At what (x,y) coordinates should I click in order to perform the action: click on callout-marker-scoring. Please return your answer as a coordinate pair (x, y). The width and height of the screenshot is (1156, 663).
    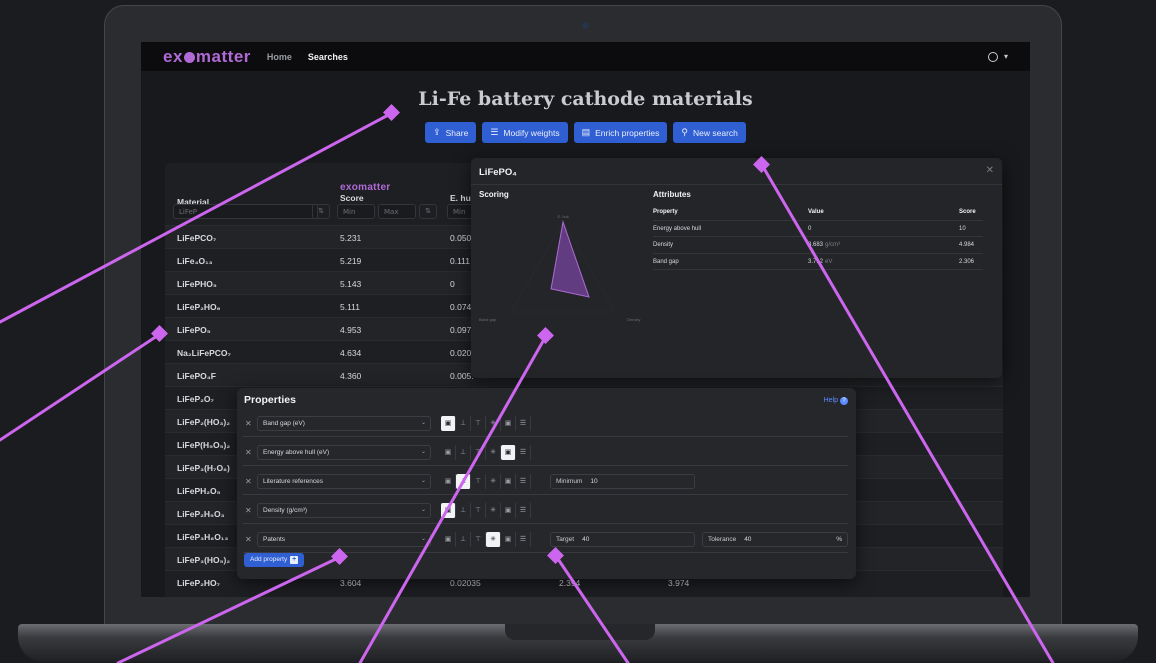
    Looking at the image, I should click on (545, 335).